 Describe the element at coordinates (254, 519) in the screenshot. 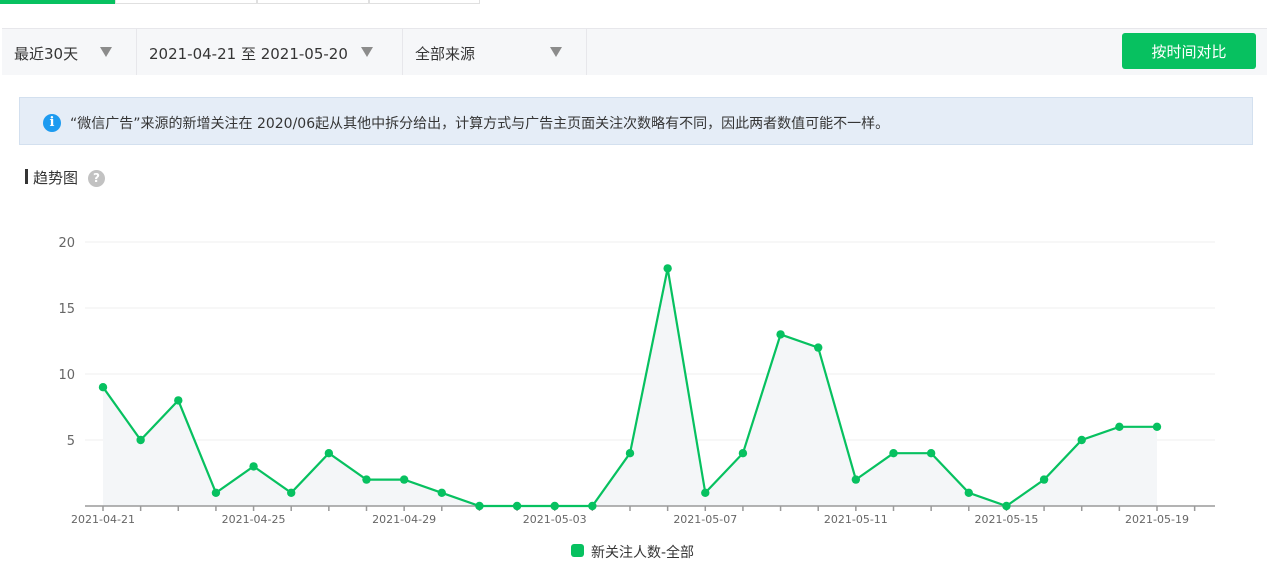

I see `x-tick-label: 2021-04-25` at that location.